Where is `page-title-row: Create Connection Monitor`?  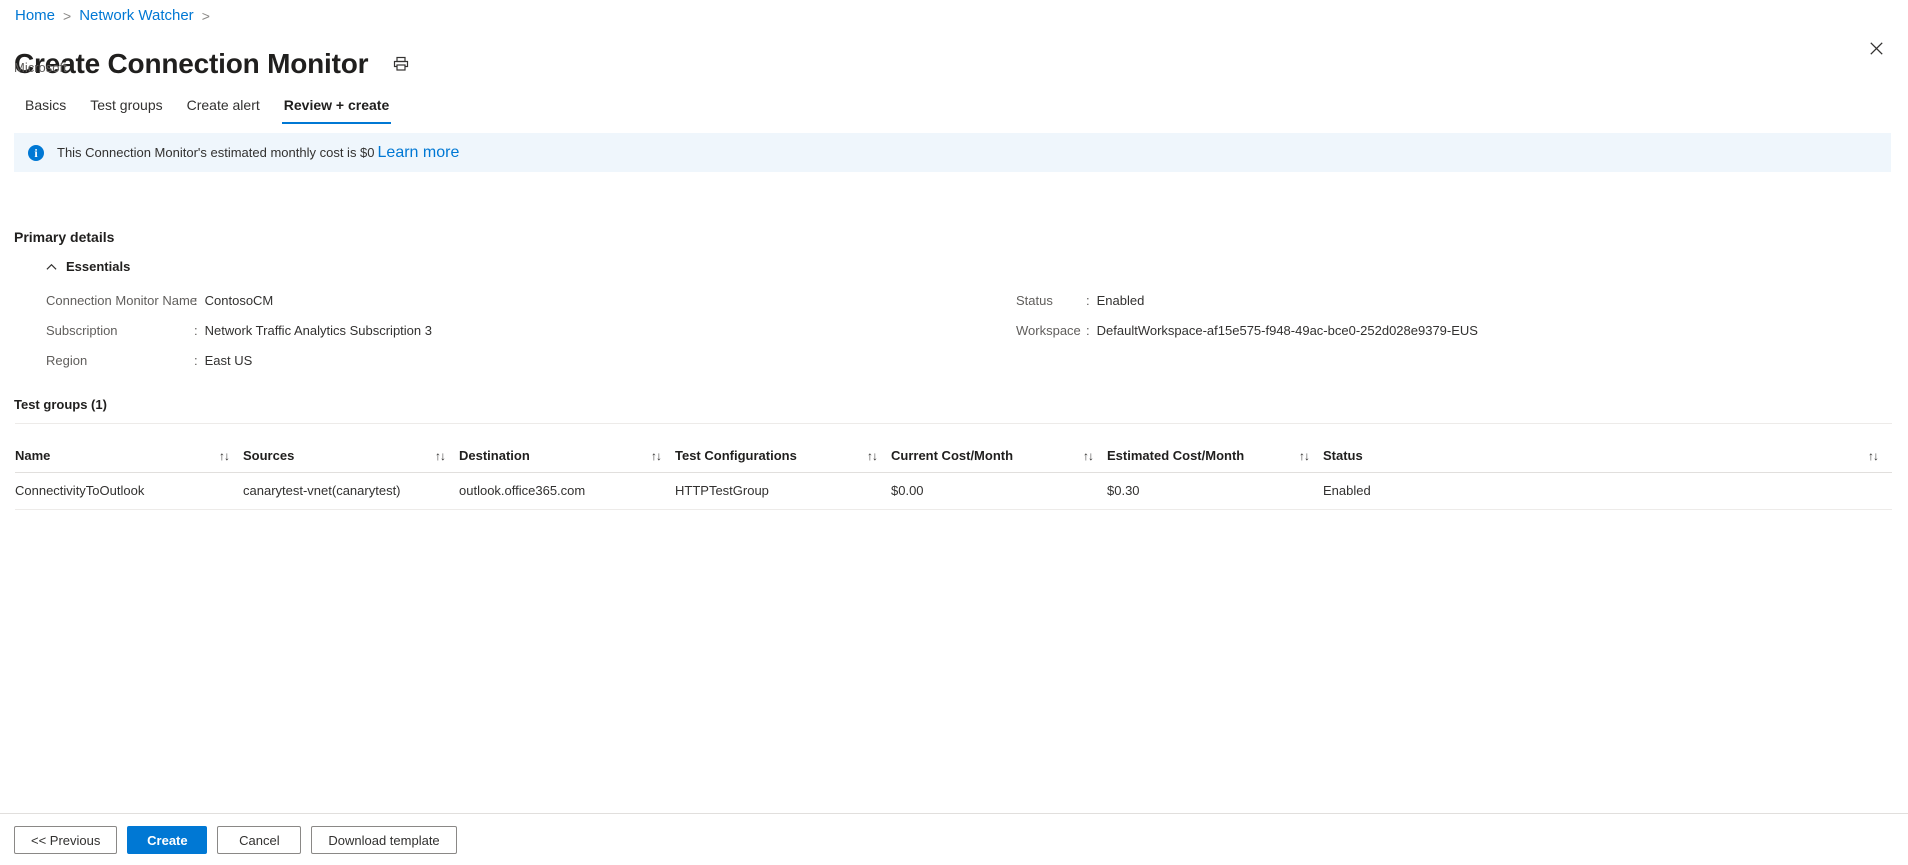
page-title-row: Create Connection Monitor is located at coordinates (213, 64).